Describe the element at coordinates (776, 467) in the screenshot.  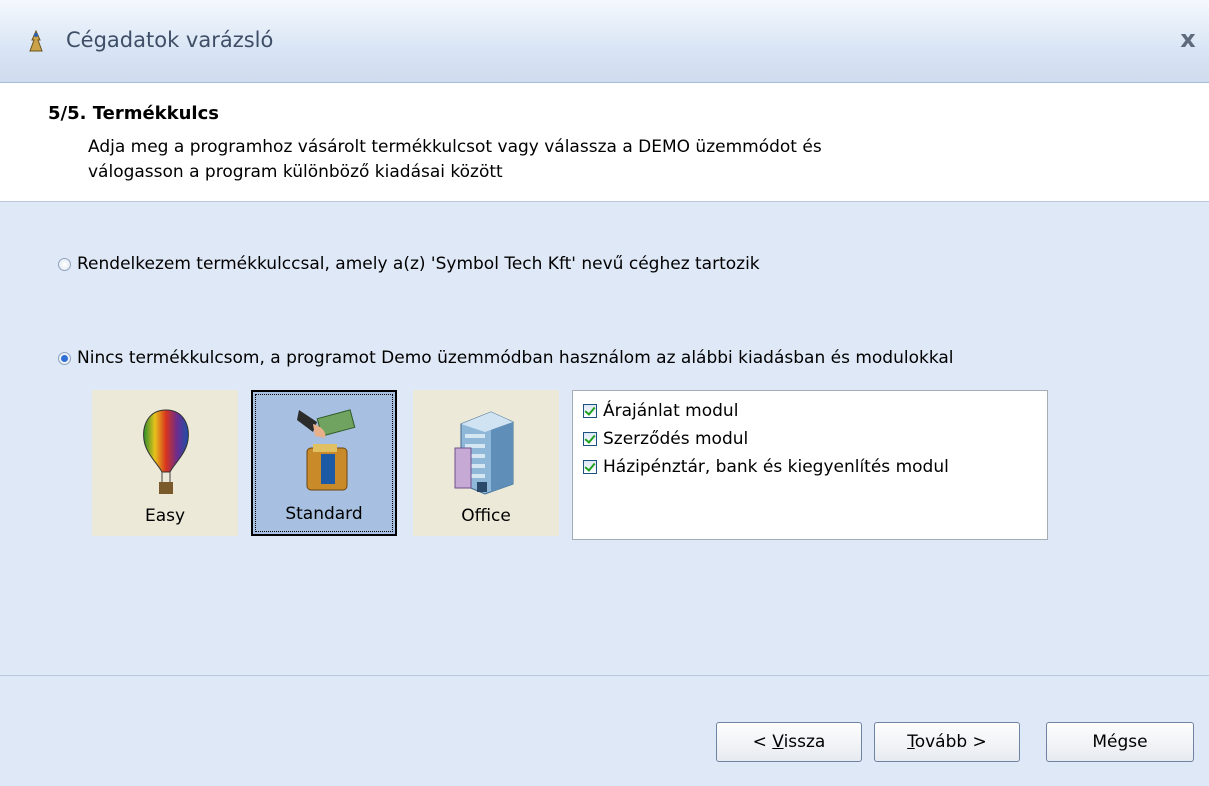
I see `module-label: Házipénztár, bank és kiegyenlítés modul` at that location.